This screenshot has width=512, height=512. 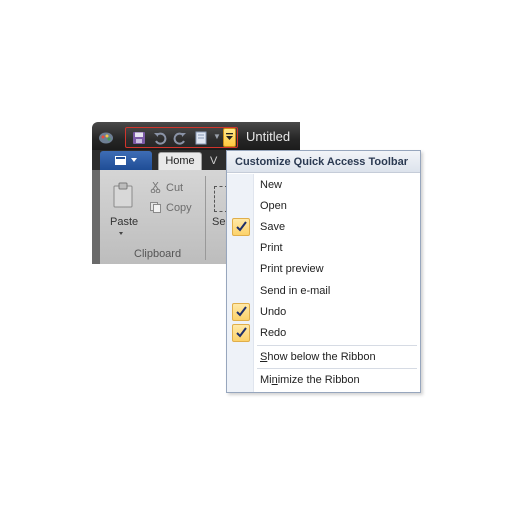 What do you see at coordinates (124, 222) in the screenshot?
I see `paste-button: Paste` at bounding box center [124, 222].